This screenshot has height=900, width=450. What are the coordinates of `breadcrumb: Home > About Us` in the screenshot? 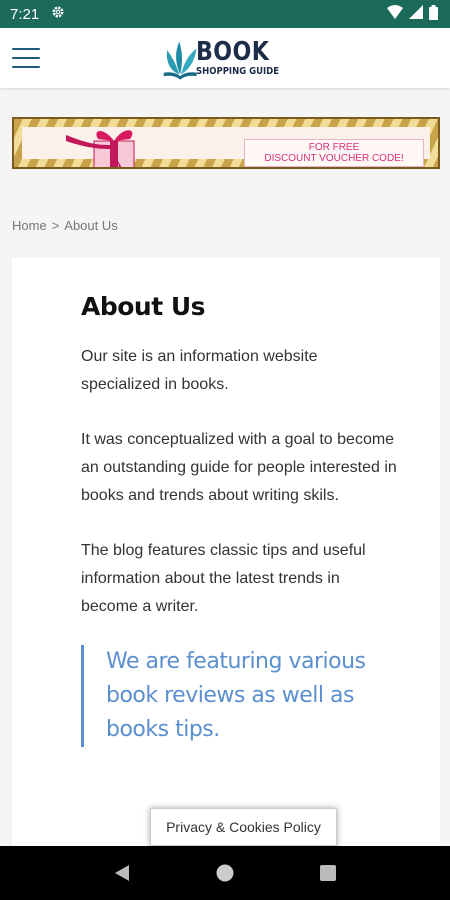 It's located at (65, 225).